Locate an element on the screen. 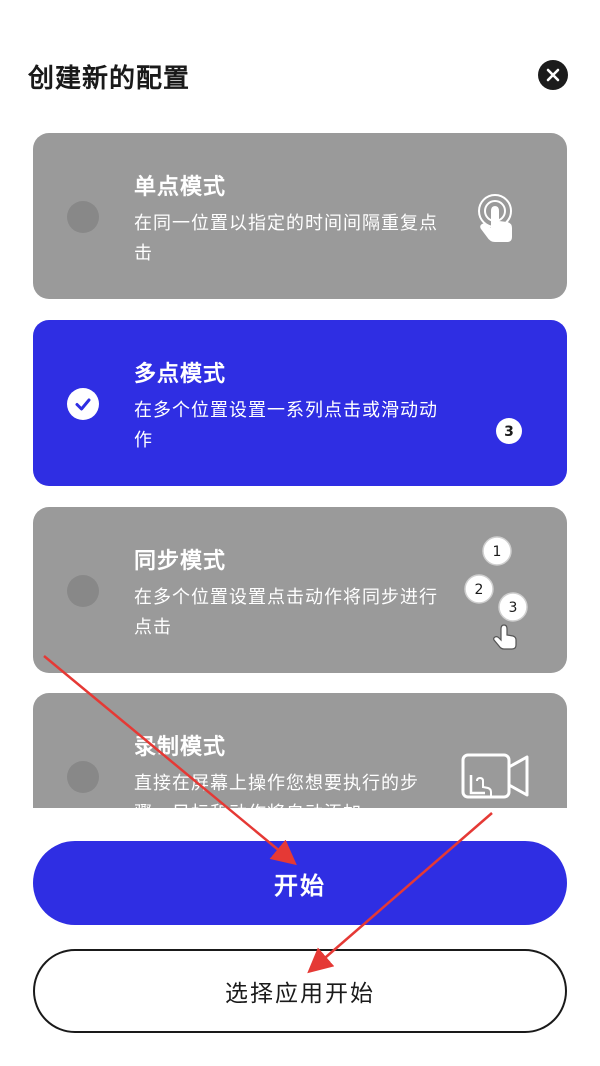 The image size is (600, 1066). target-number: 1 is located at coordinates (497, 552).